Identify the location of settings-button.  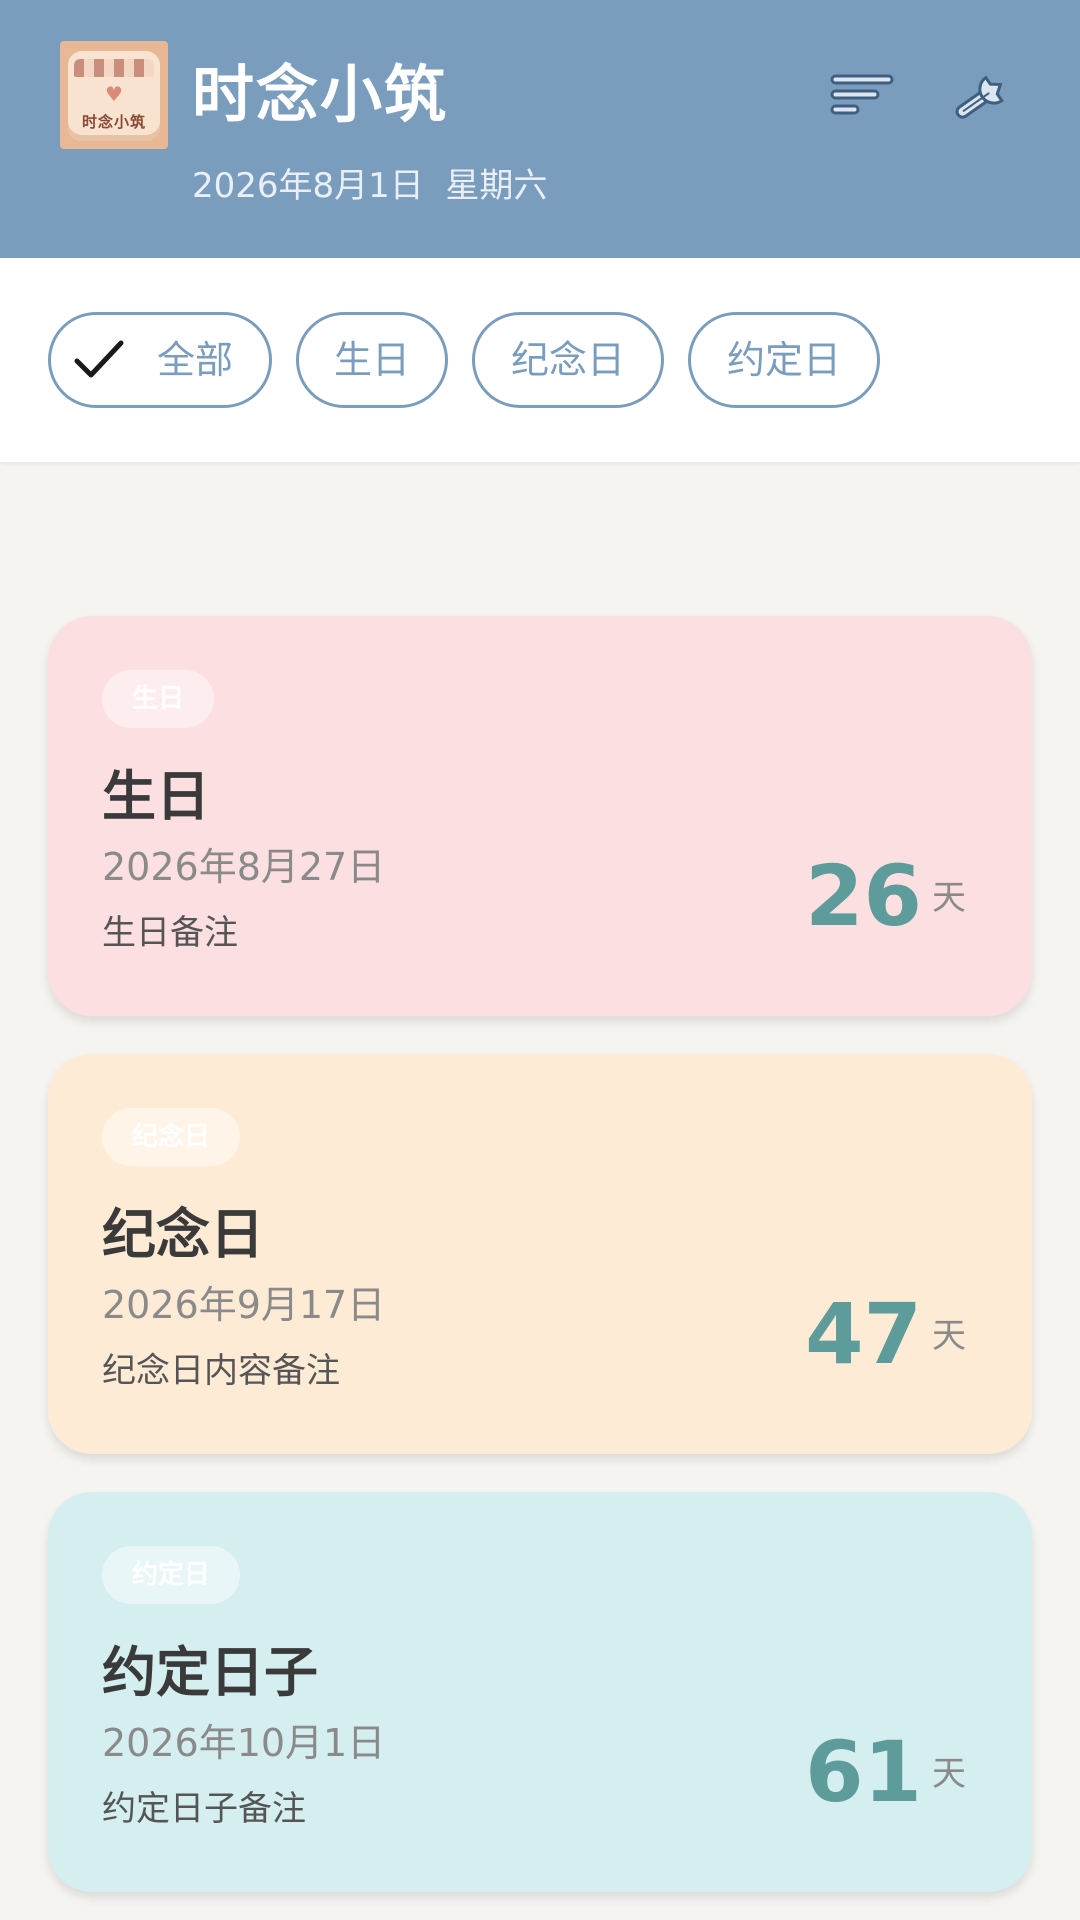
(984, 96).